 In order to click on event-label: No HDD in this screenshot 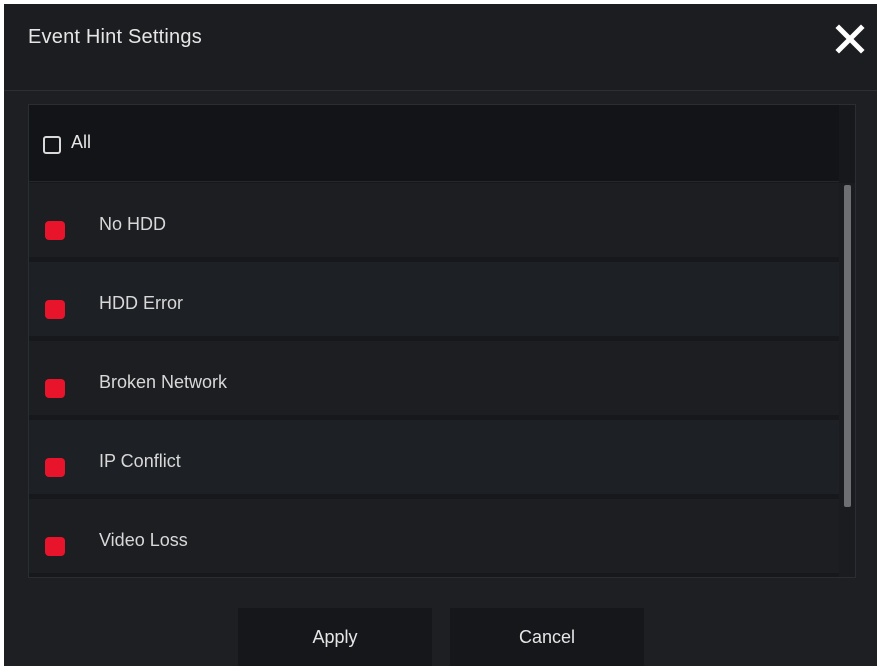, I will do `click(133, 224)`.